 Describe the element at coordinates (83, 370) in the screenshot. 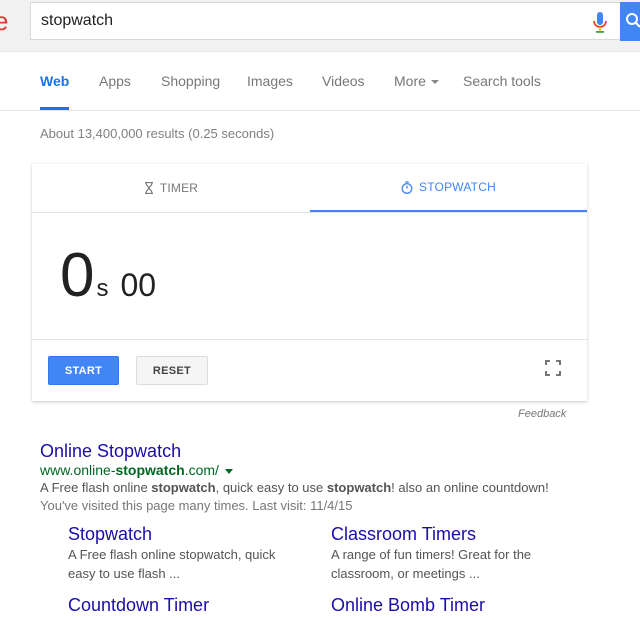

I see `start-button: START` at that location.